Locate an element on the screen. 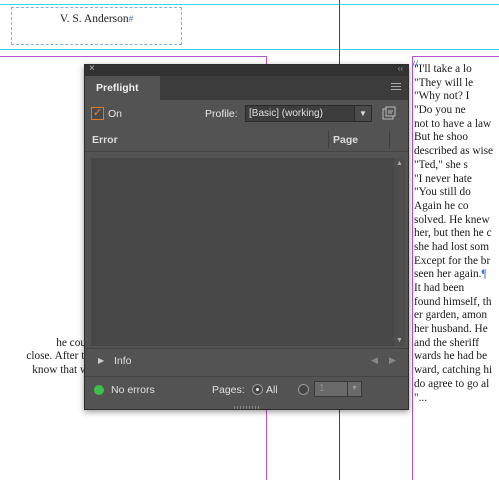 The width and height of the screenshot is (499, 480). text-line: "They will le is located at coordinates (444, 82).